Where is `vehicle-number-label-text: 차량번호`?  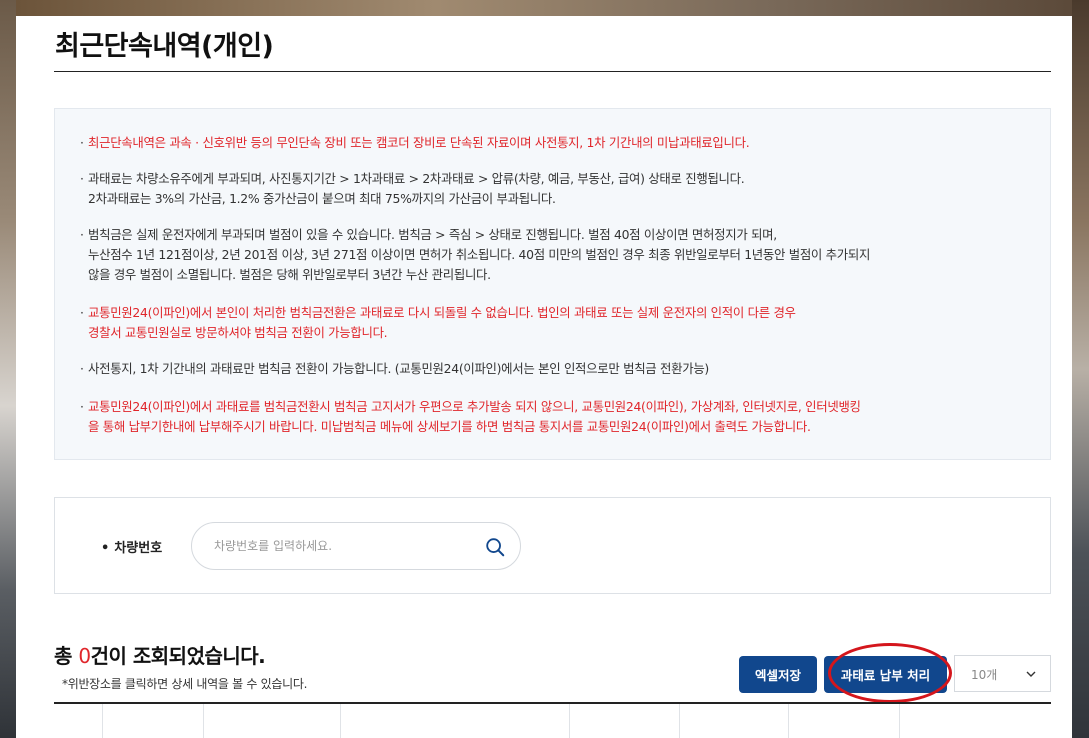 vehicle-number-label-text: 차량번호 is located at coordinates (138, 548).